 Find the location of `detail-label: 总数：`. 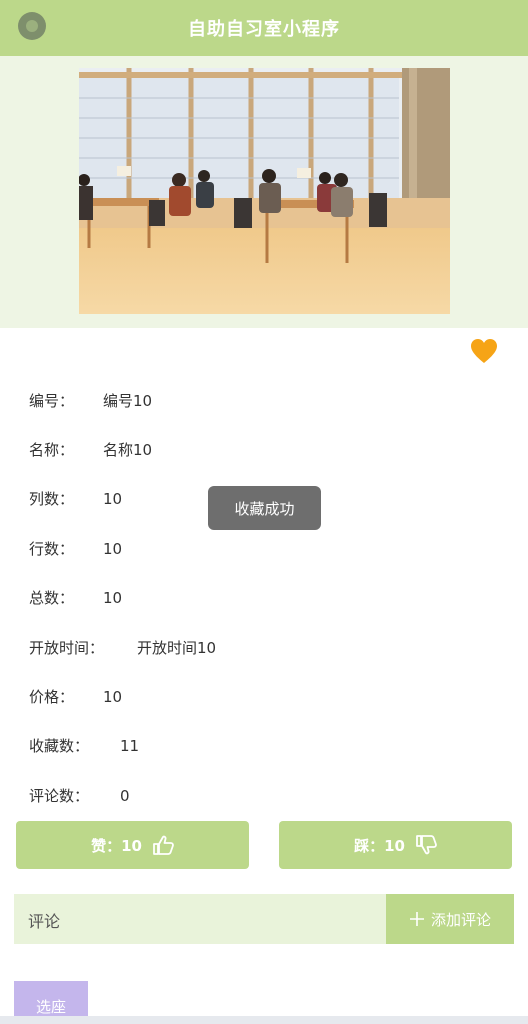

detail-label: 总数： is located at coordinates (52, 598).